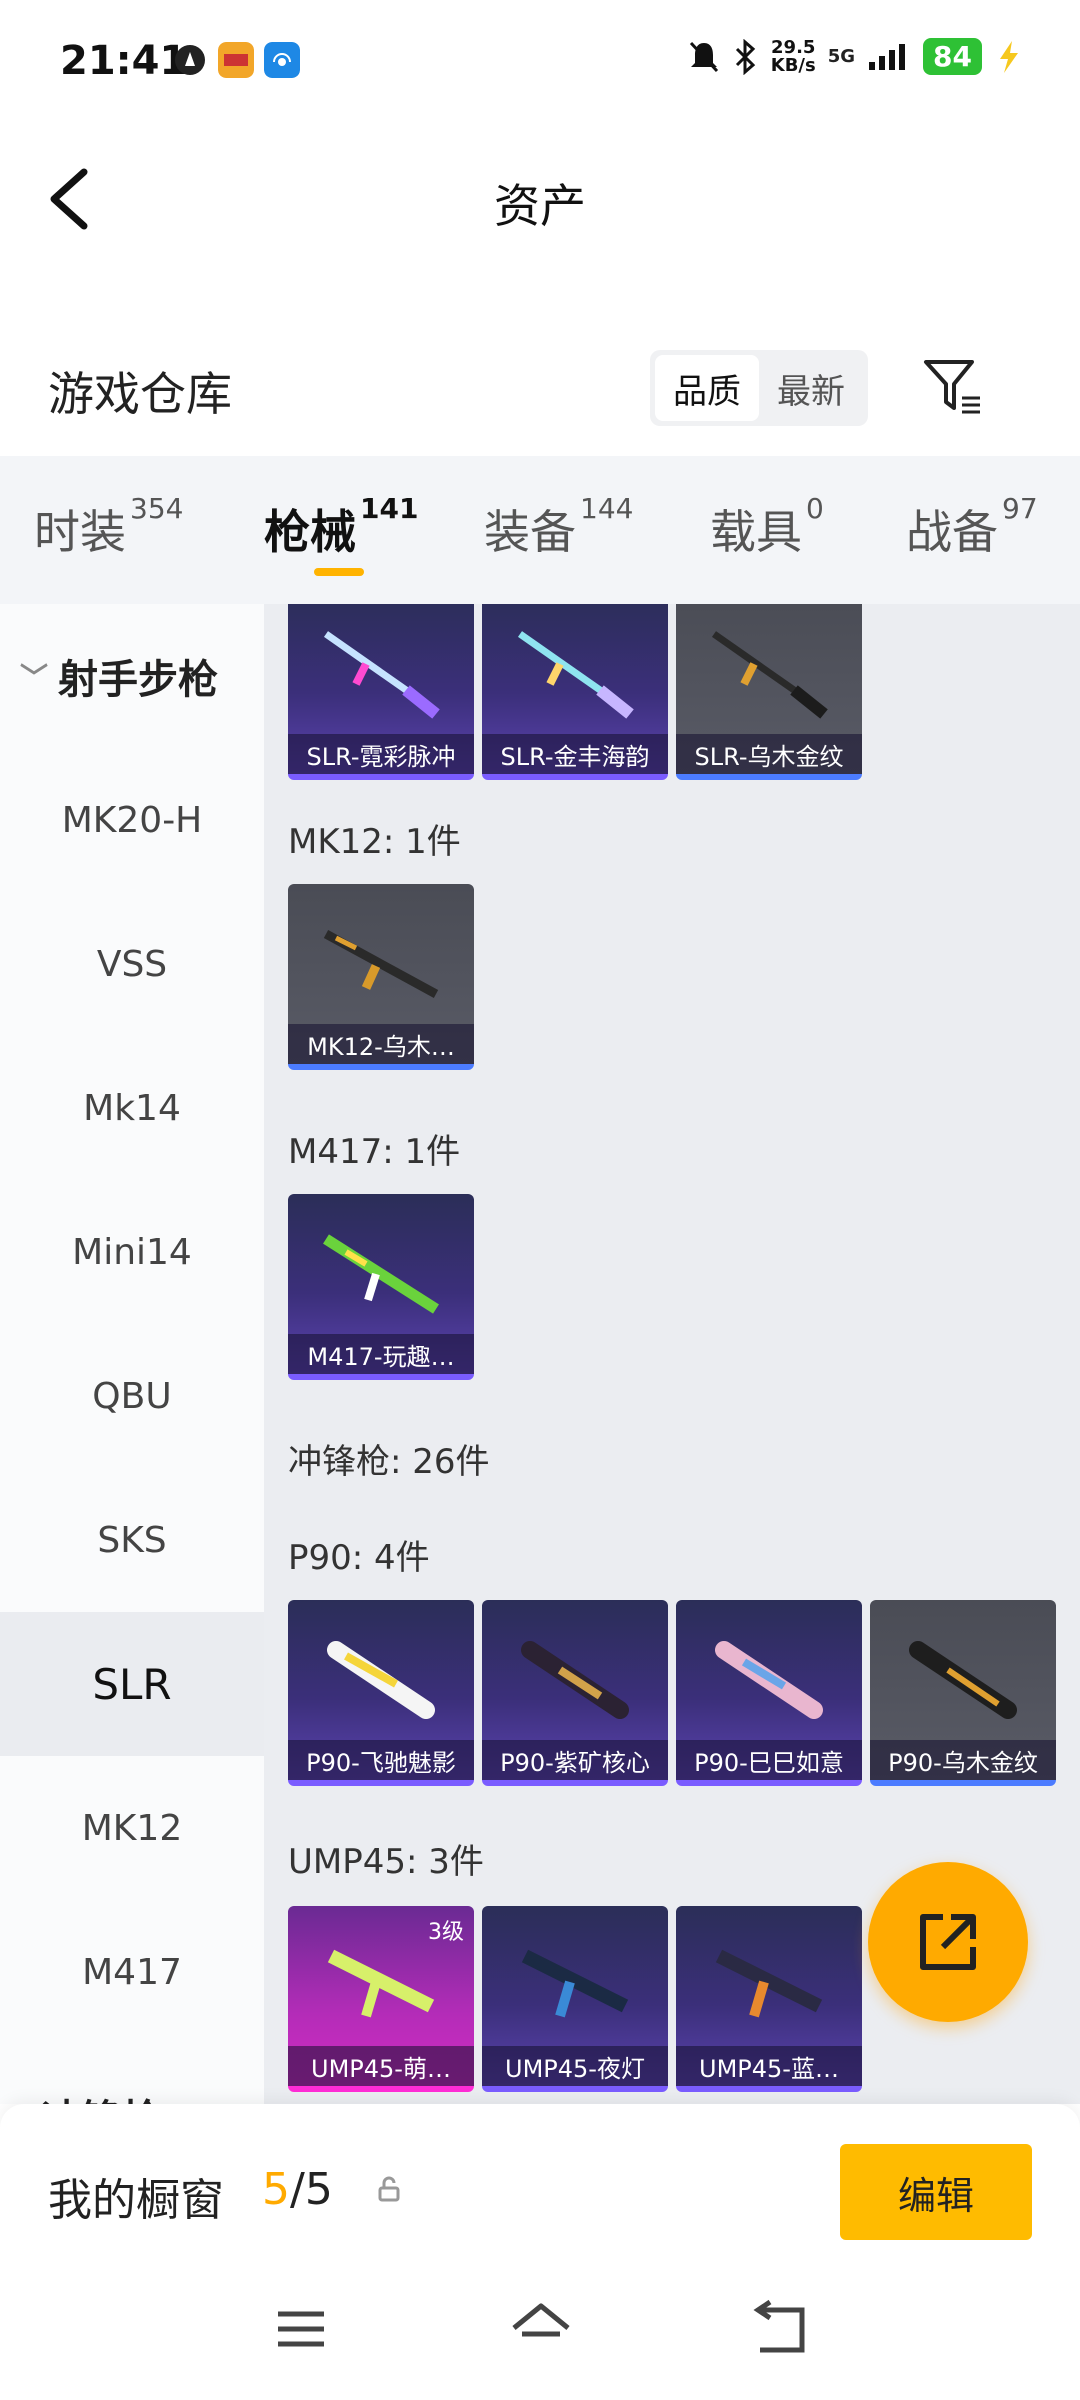  I want to click on tab-active-indicator, so click(339, 572).